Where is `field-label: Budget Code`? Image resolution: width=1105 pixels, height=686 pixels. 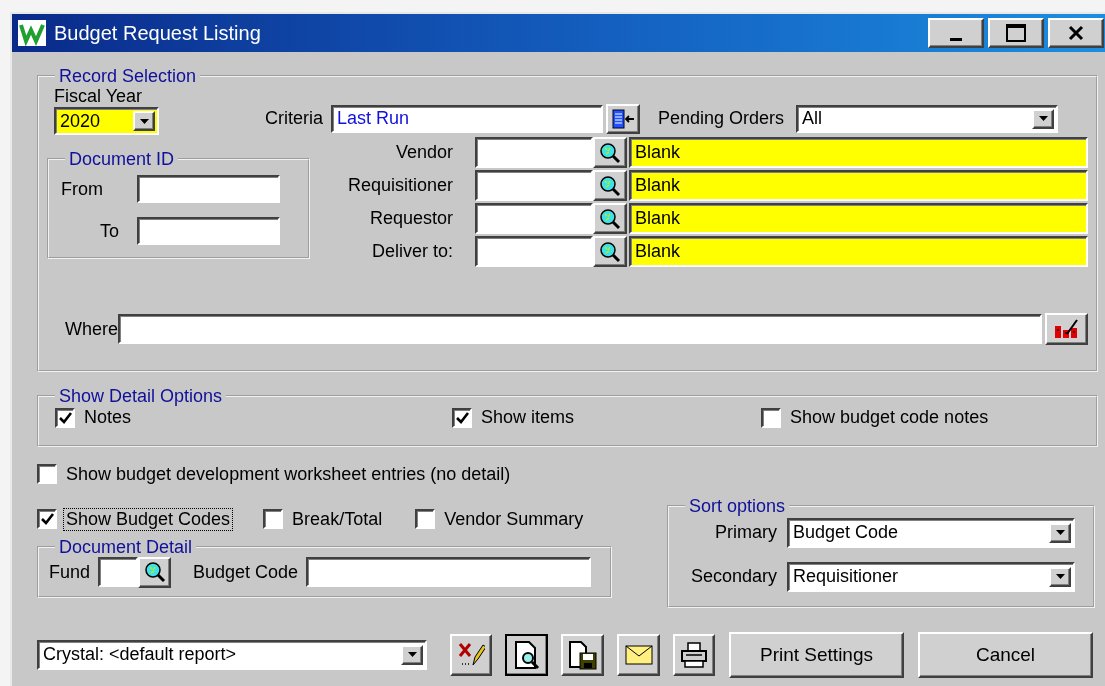
field-label: Budget Code is located at coordinates (246, 572).